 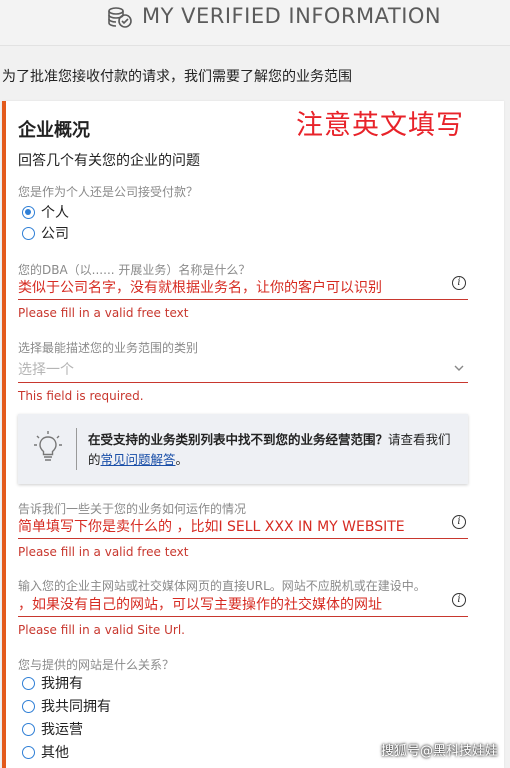 What do you see at coordinates (177, 77) in the screenshot?
I see `intro-text: 为了批准您接收付款的请求，我们需要了解您的业务范围` at bounding box center [177, 77].